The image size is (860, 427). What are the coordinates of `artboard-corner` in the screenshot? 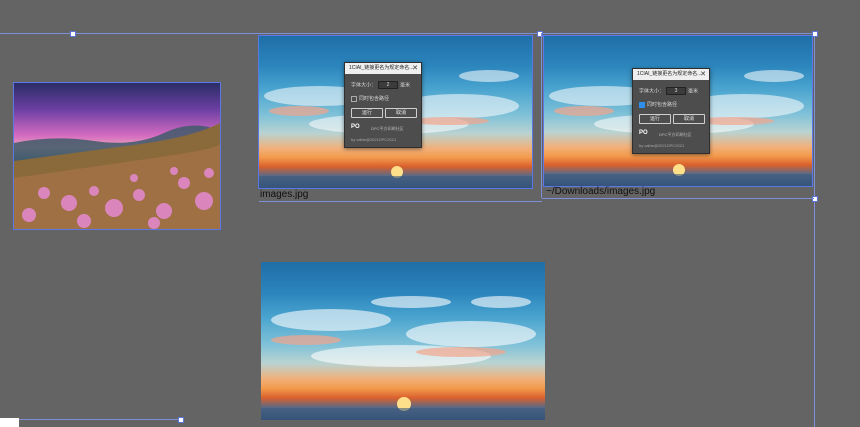 It's located at (9, 422).